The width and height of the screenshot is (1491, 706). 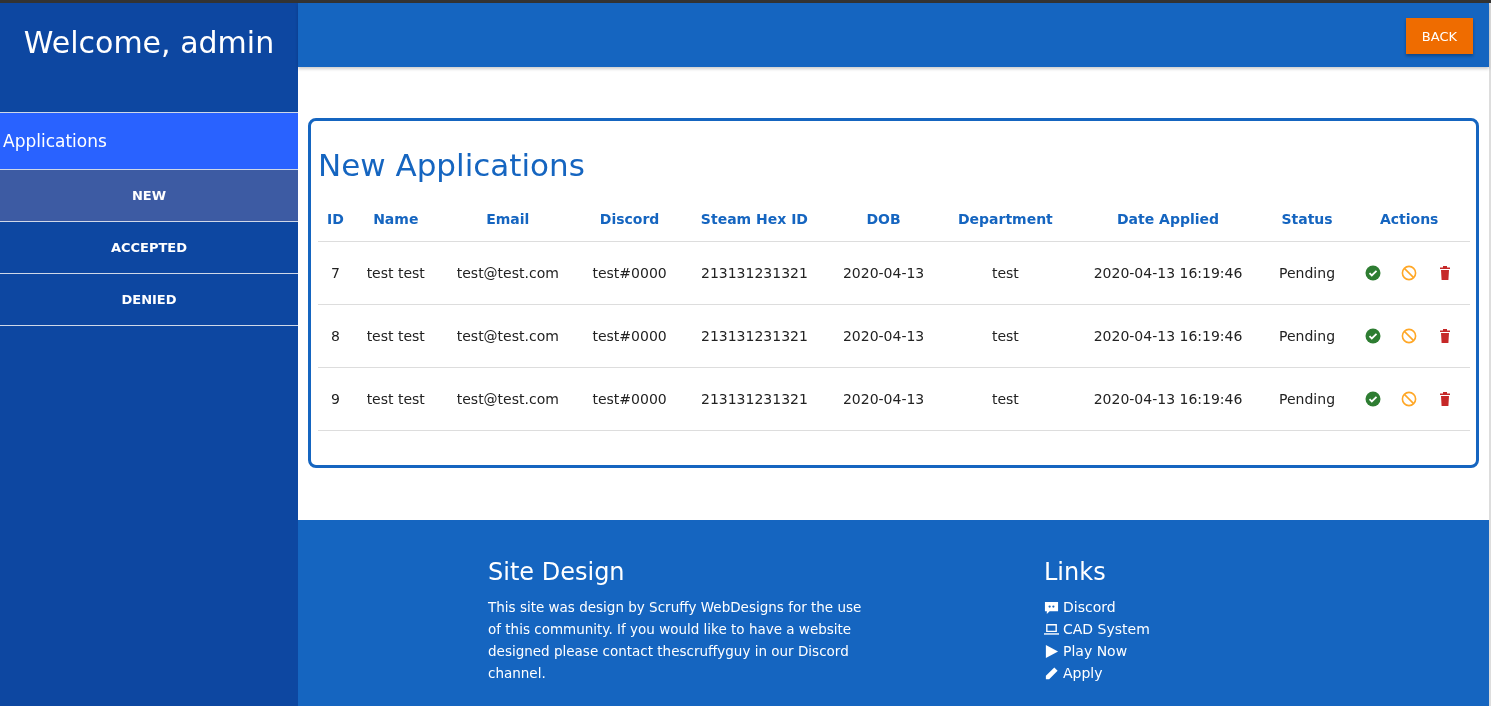 What do you see at coordinates (1194, 607) in the screenshot?
I see `footer-link: Discord` at bounding box center [1194, 607].